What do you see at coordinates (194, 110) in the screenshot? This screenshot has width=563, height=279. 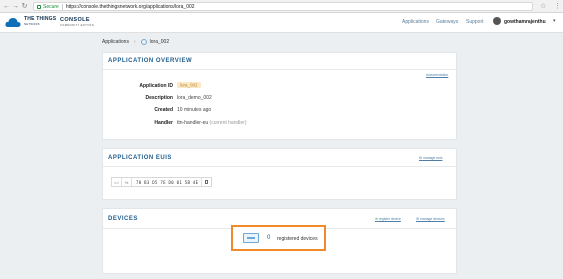 I see `created-value: 10 minutes ago` at bounding box center [194, 110].